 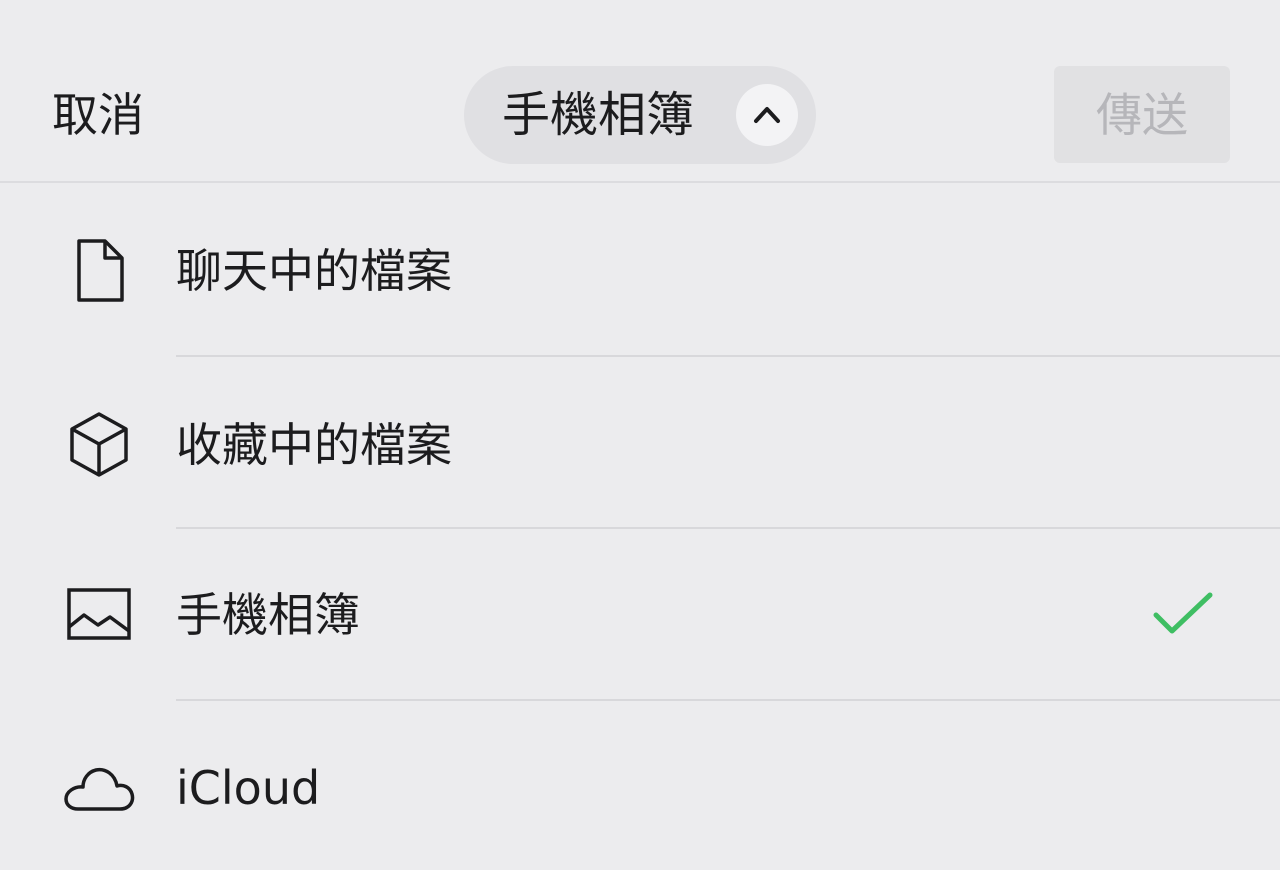 What do you see at coordinates (248, 788) in the screenshot?
I see `menu-item-label: iCloud` at bounding box center [248, 788].